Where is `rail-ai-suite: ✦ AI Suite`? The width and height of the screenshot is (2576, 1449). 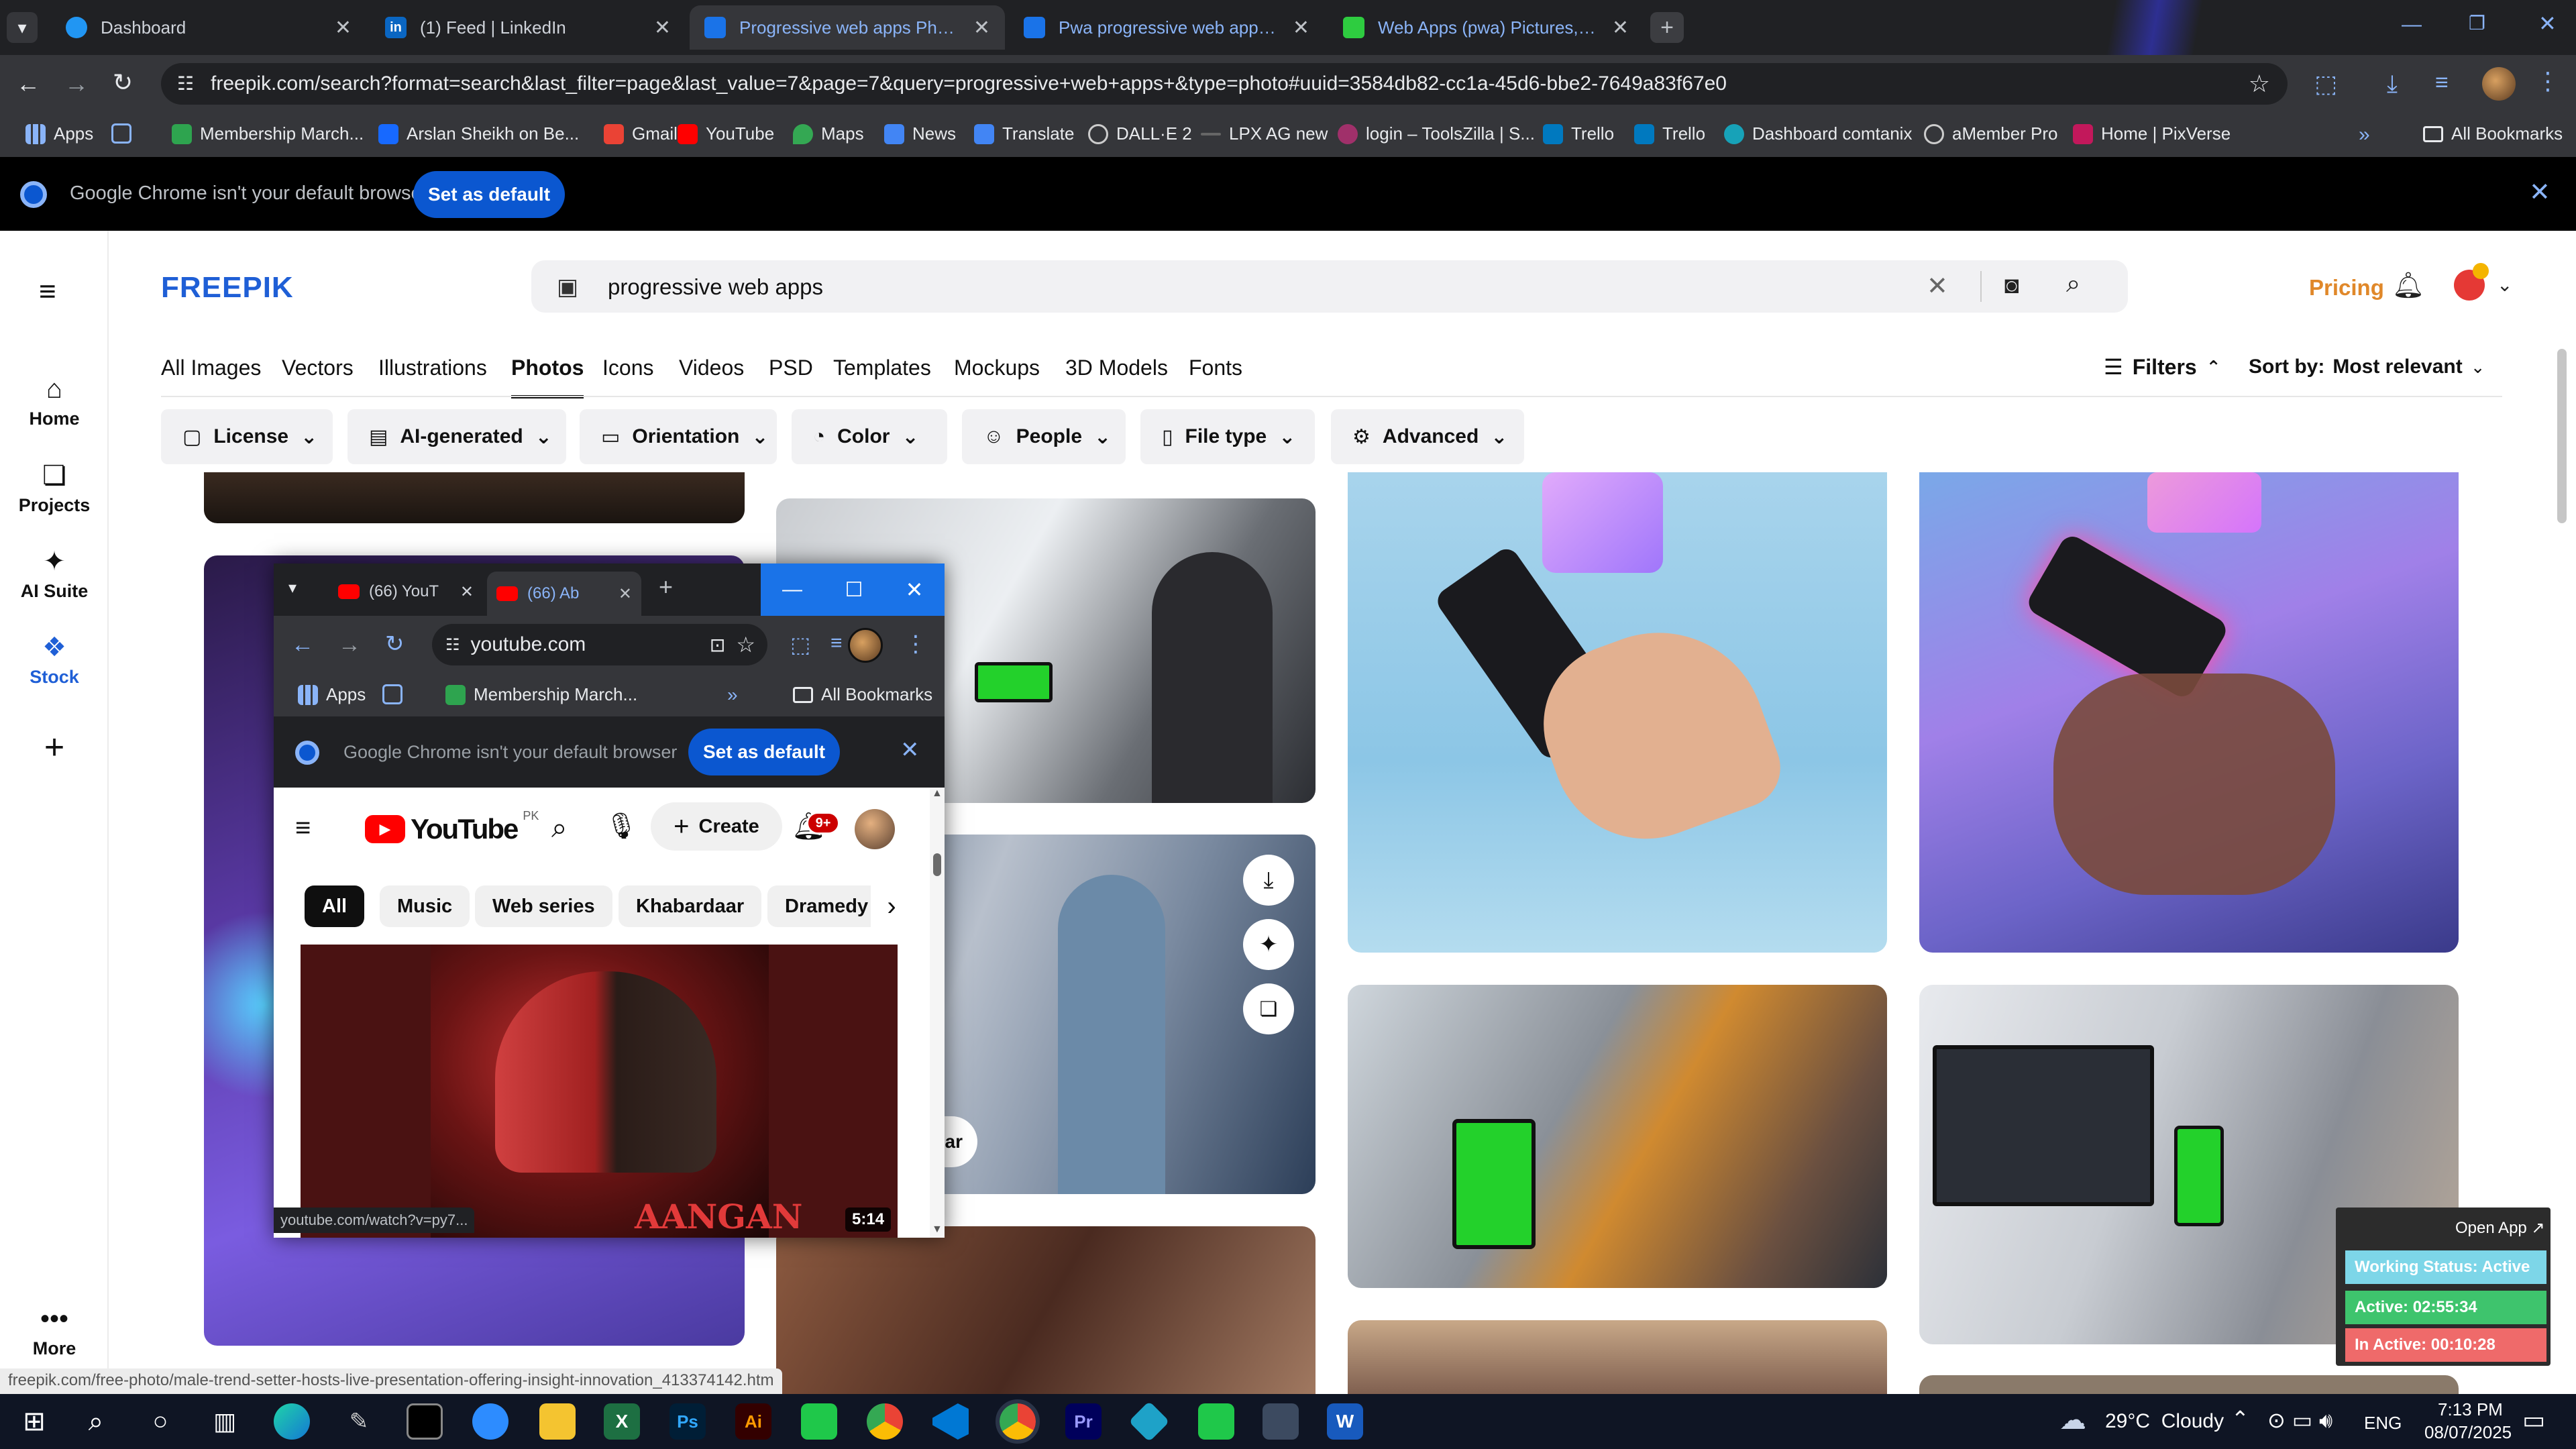
rail-ai-suite: ✦ AI Suite is located at coordinates (54, 574).